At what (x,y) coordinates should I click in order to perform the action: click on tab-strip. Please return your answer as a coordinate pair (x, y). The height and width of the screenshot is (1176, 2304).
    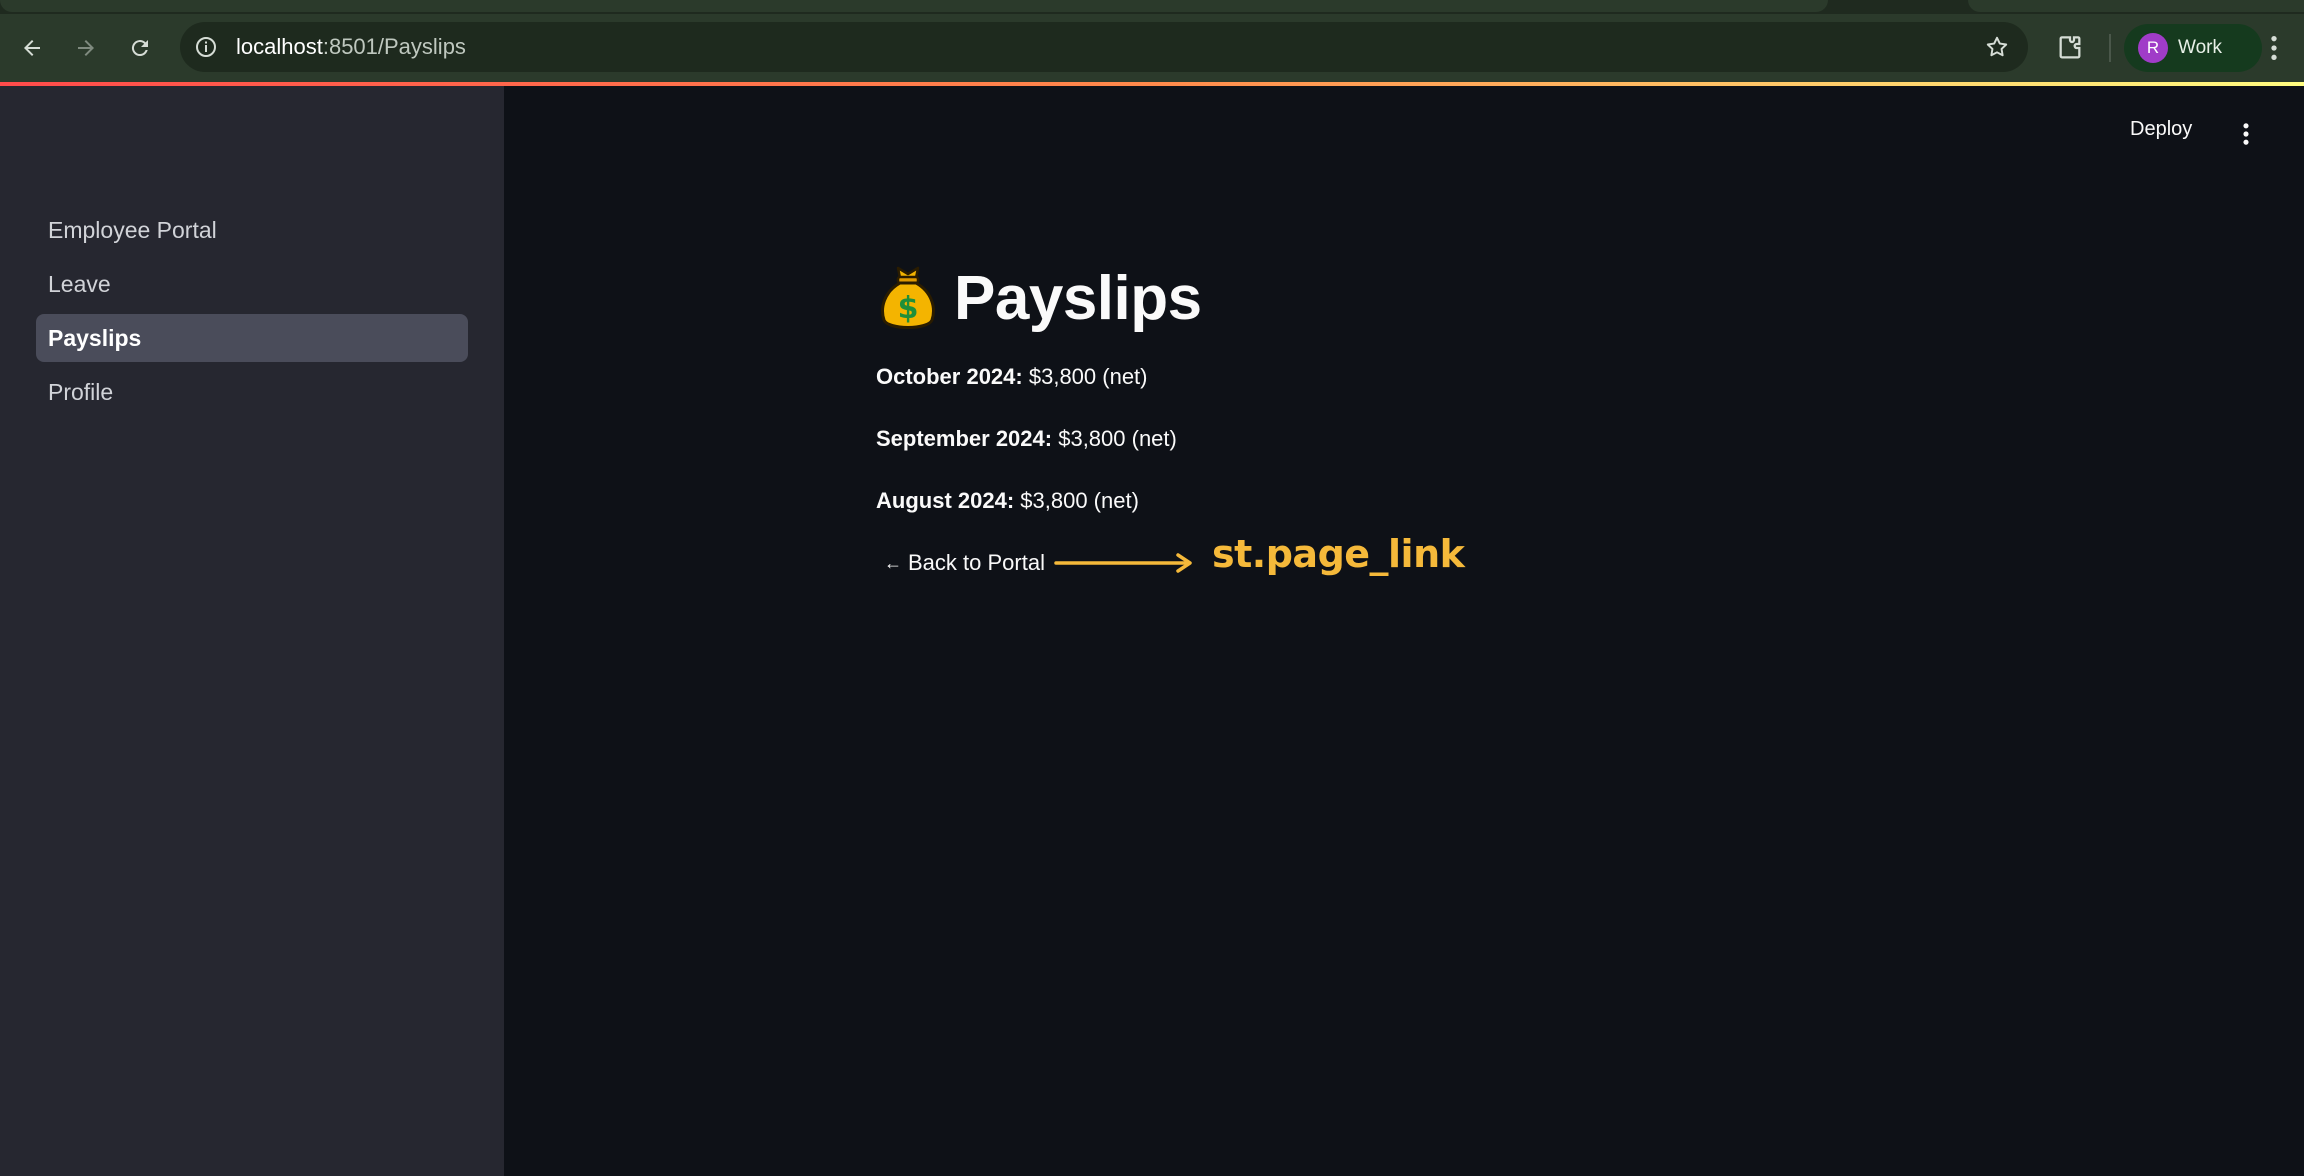
    Looking at the image, I should click on (1152, 7).